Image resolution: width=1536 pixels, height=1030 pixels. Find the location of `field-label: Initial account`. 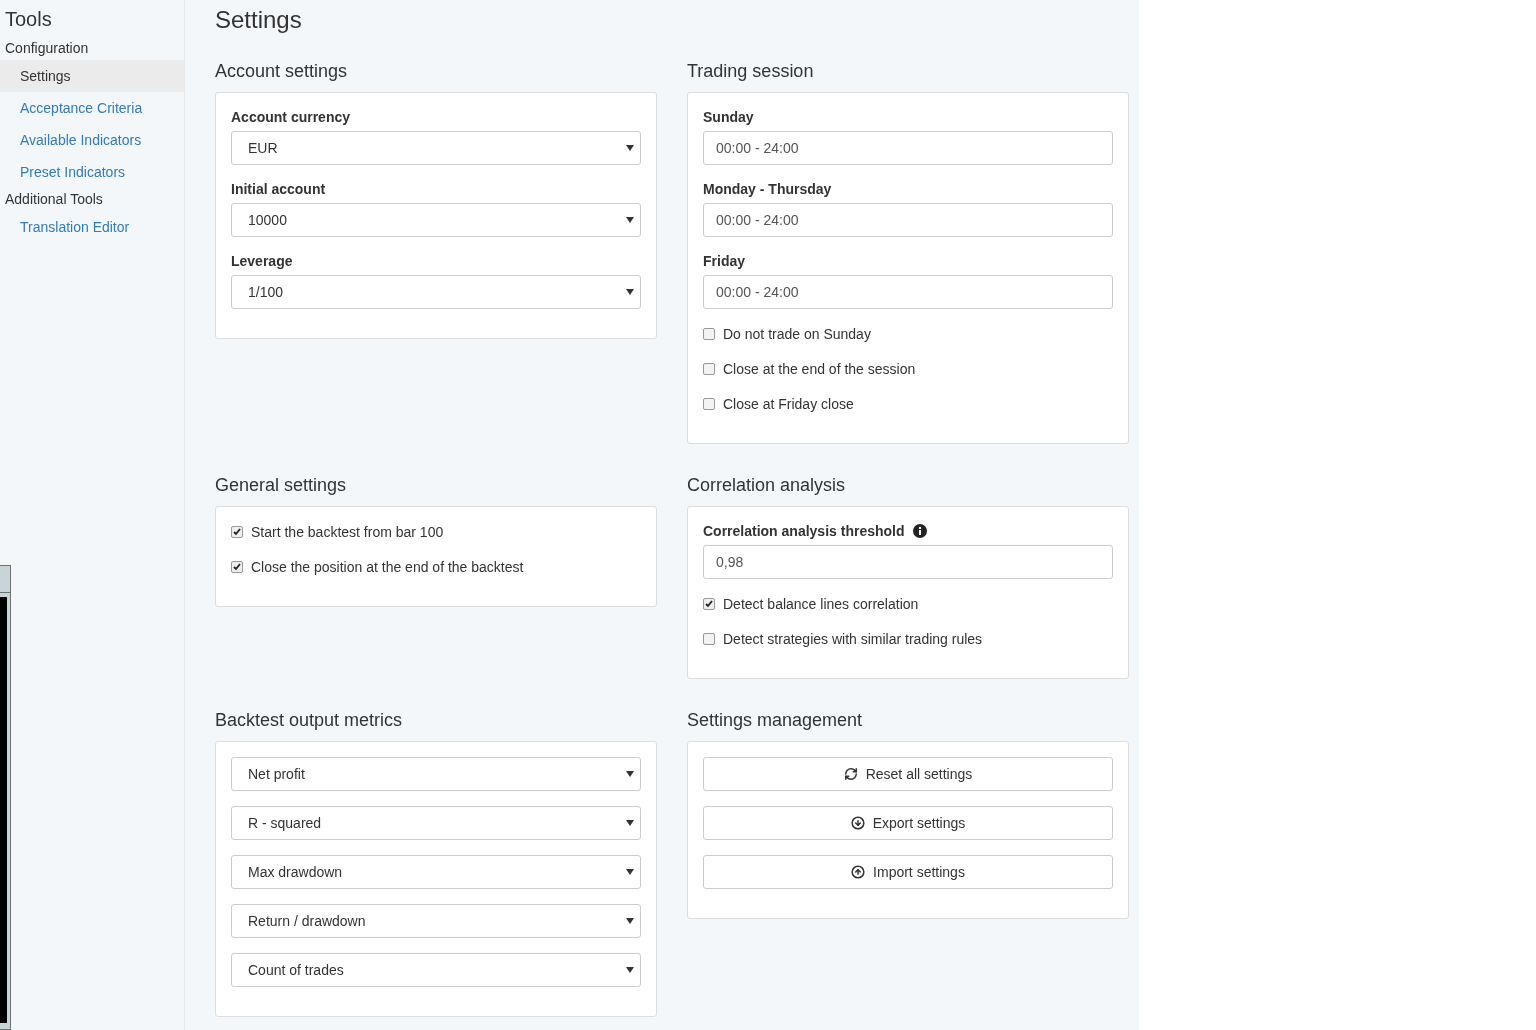

field-label: Initial account is located at coordinates (278, 189).